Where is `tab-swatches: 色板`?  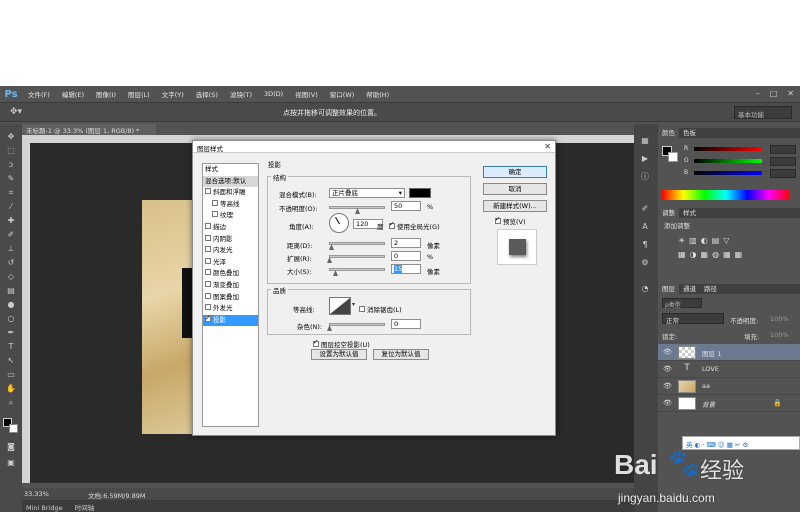
tab-swatches: 色板 is located at coordinates (689, 133).